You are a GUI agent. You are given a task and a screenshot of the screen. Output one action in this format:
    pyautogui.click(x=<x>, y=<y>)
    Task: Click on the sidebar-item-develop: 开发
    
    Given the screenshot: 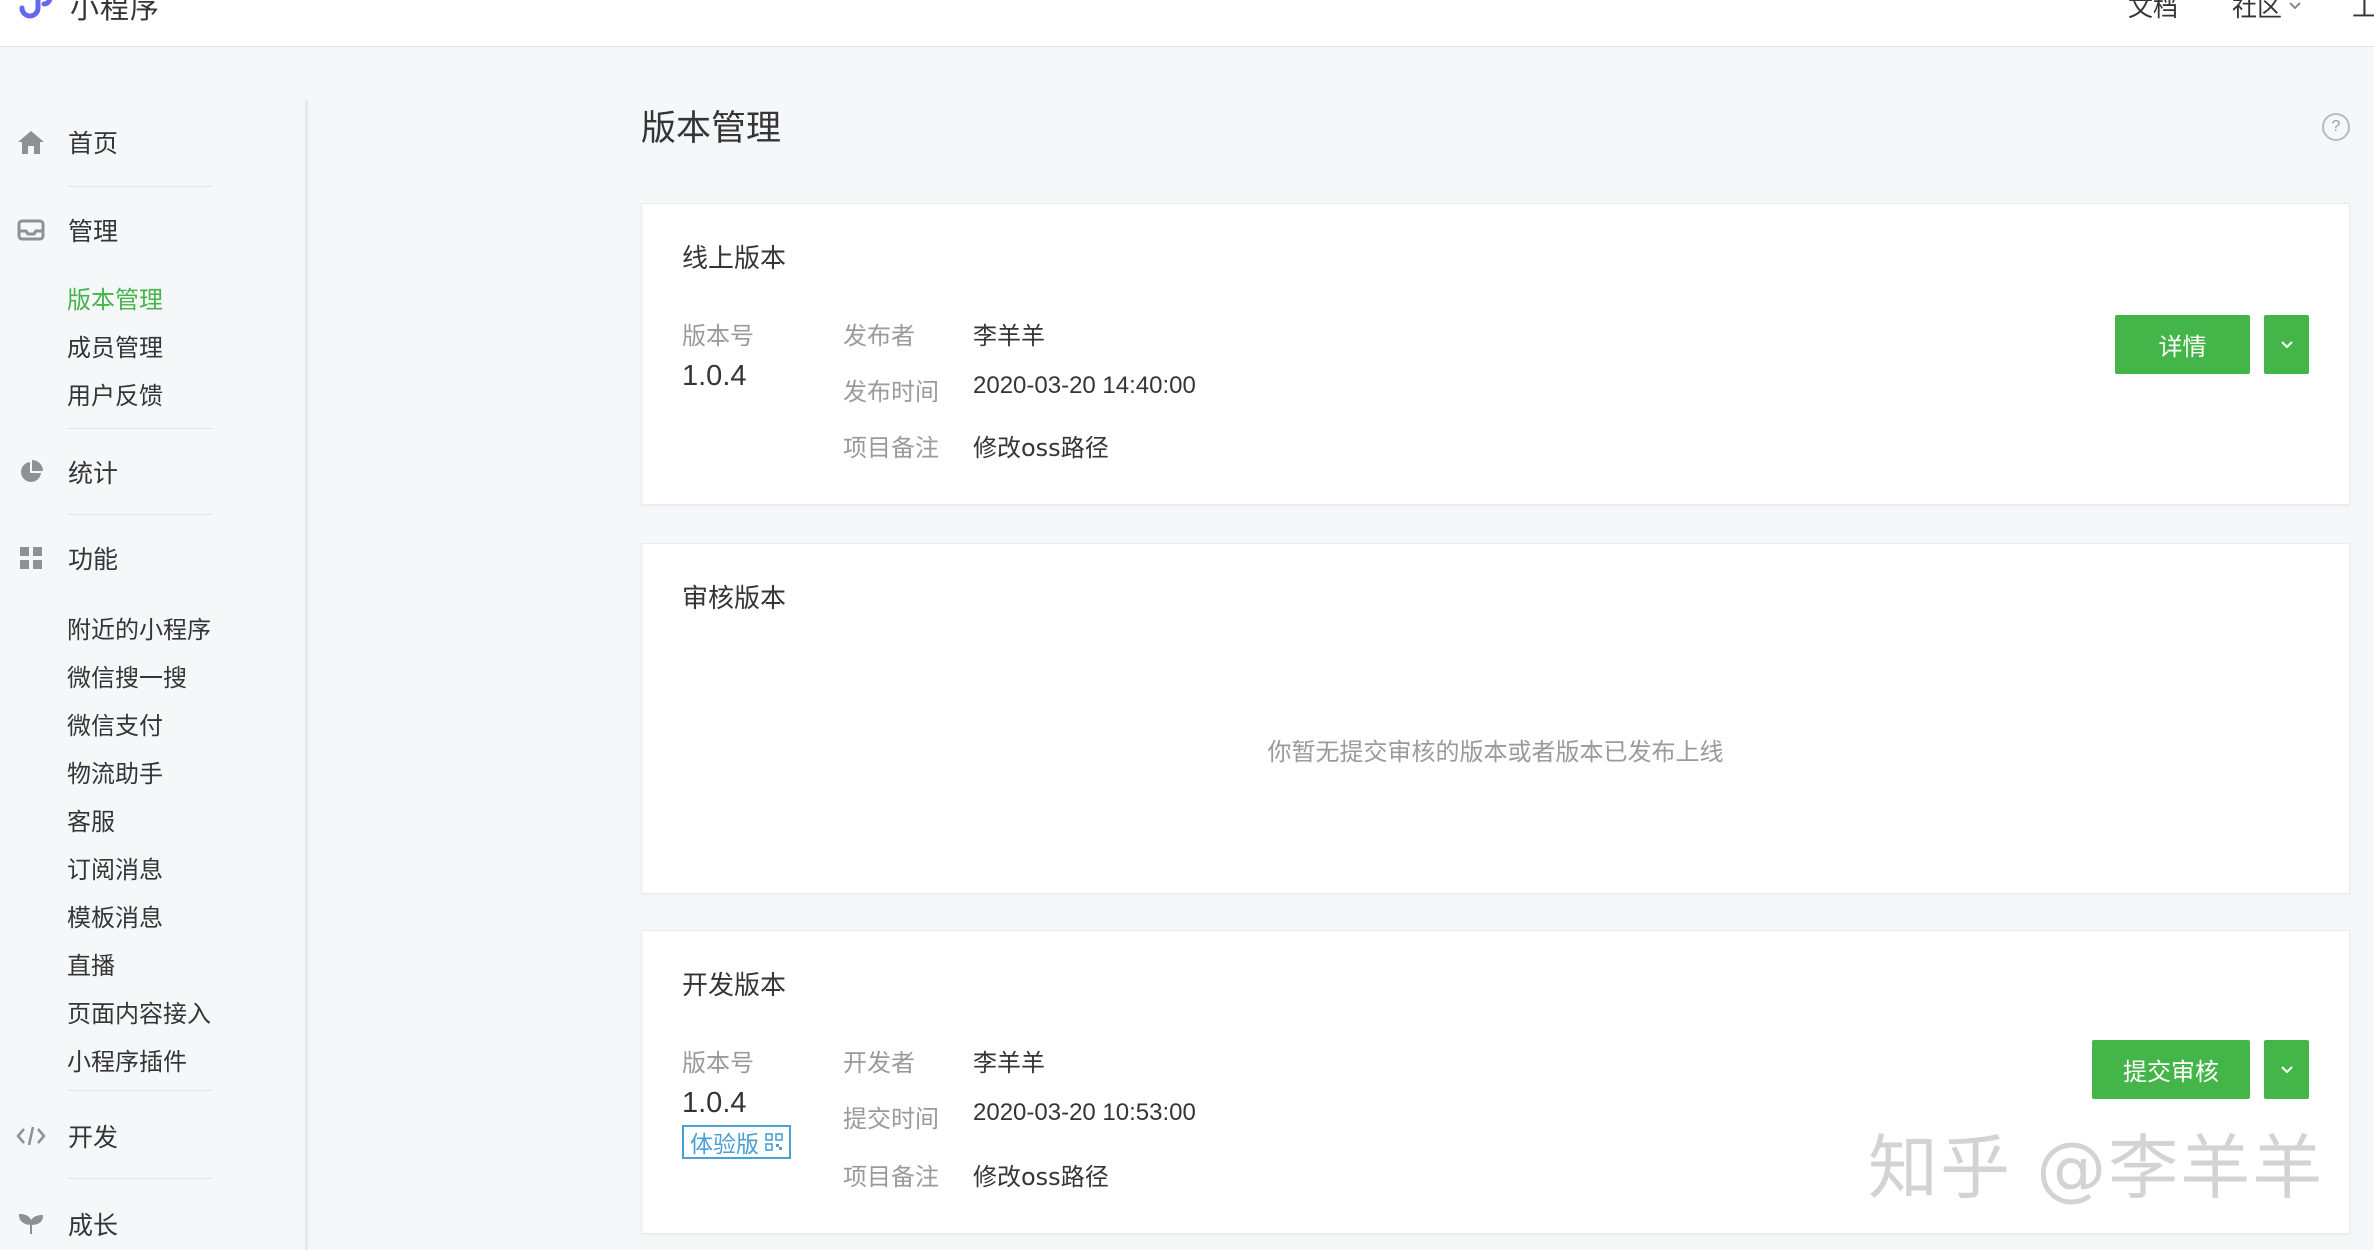 What is the action you would take?
    pyautogui.click(x=67, y=1136)
    